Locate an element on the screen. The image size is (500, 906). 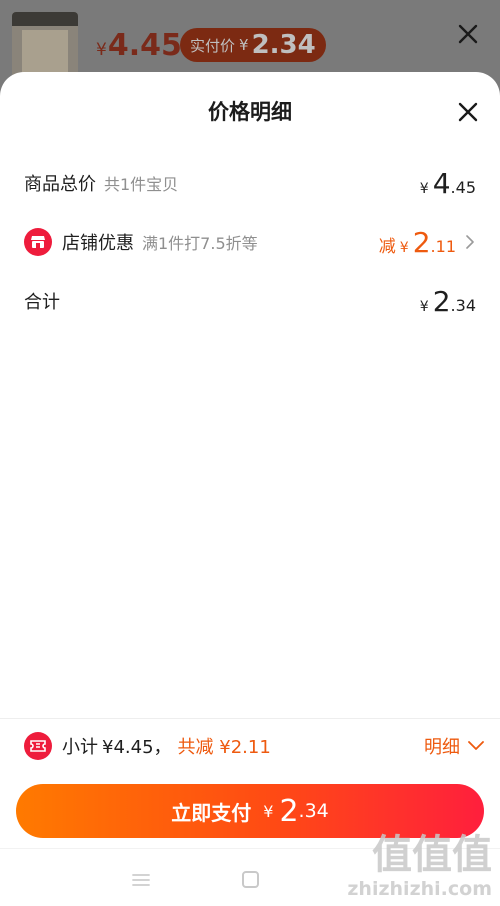
detail-toggle: 明细 is located at coordinates (454, 746).